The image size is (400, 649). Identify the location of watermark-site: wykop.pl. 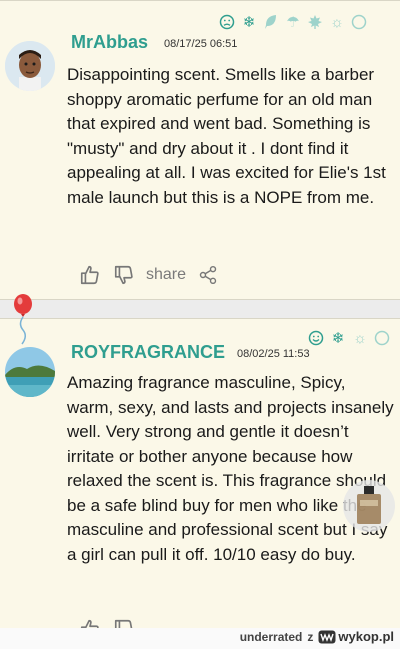
(366, 636).